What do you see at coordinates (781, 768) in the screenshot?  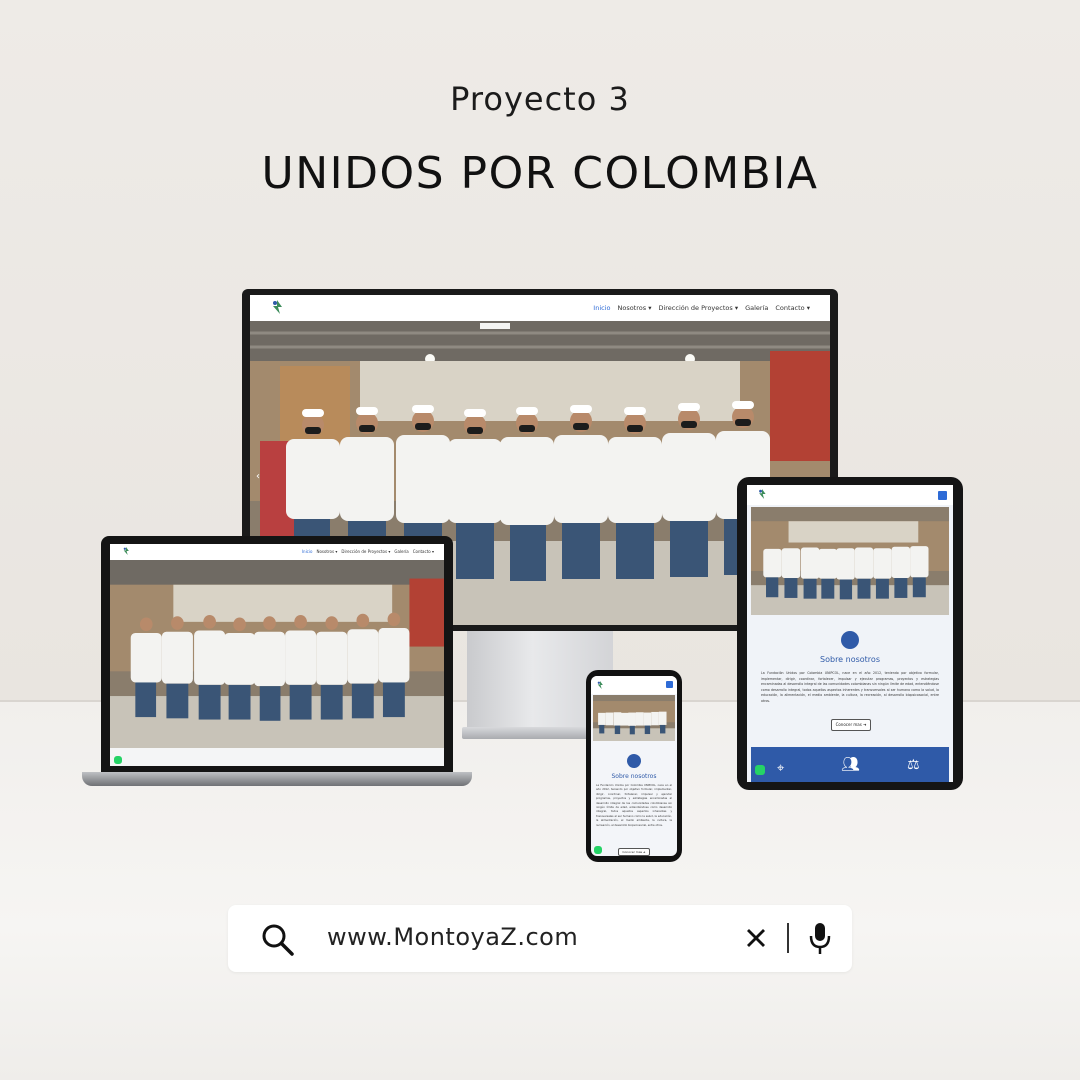 I see `map-icon: ⌖` at bounding box center [781, 768].